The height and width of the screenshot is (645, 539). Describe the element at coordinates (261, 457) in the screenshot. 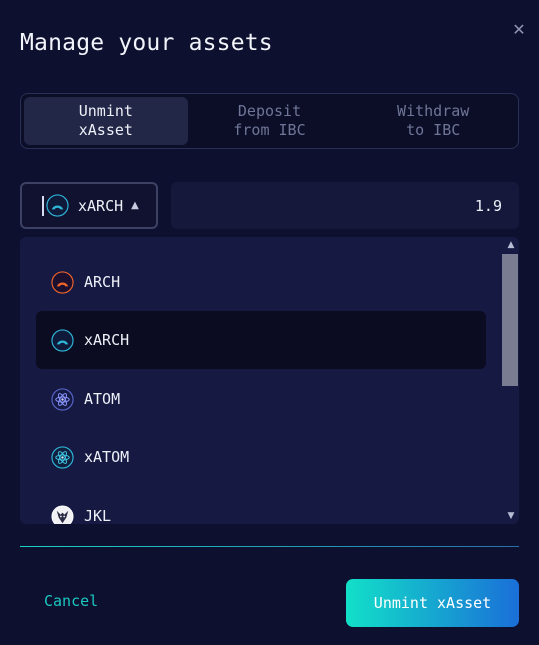

I see `list-item-xatom: xATOM` at that location.